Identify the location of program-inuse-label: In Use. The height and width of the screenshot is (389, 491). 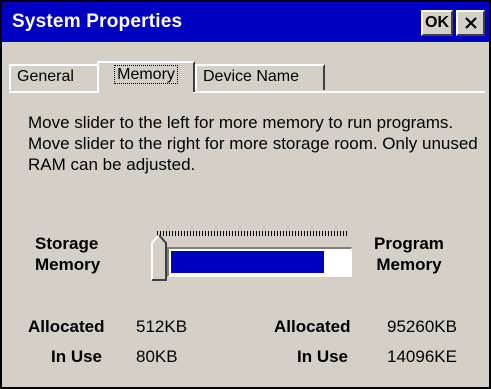
(323, 356).